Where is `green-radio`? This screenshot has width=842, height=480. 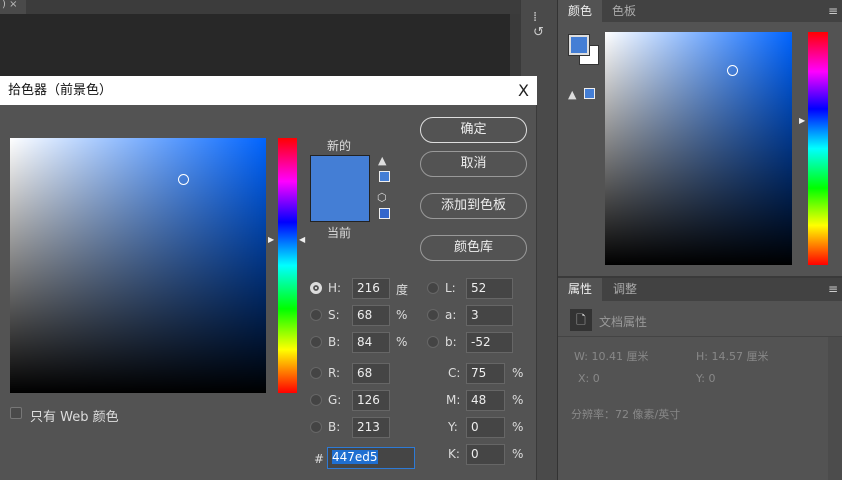 green-radio is located at coordinates (316, 400).